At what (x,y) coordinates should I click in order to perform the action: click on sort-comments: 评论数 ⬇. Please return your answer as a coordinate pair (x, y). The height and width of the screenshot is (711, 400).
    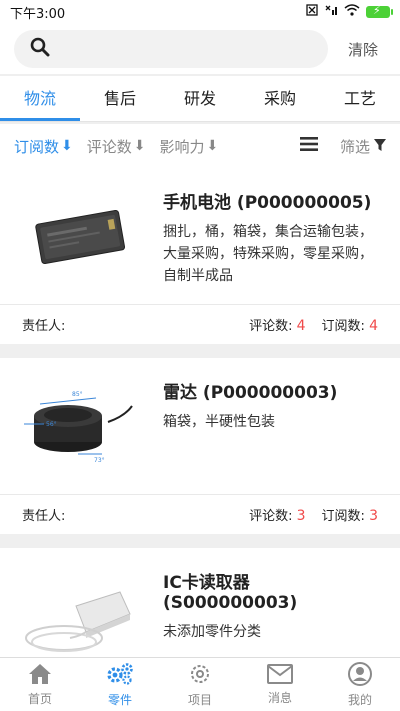
    Looking at the image, I should click on (116, 146).